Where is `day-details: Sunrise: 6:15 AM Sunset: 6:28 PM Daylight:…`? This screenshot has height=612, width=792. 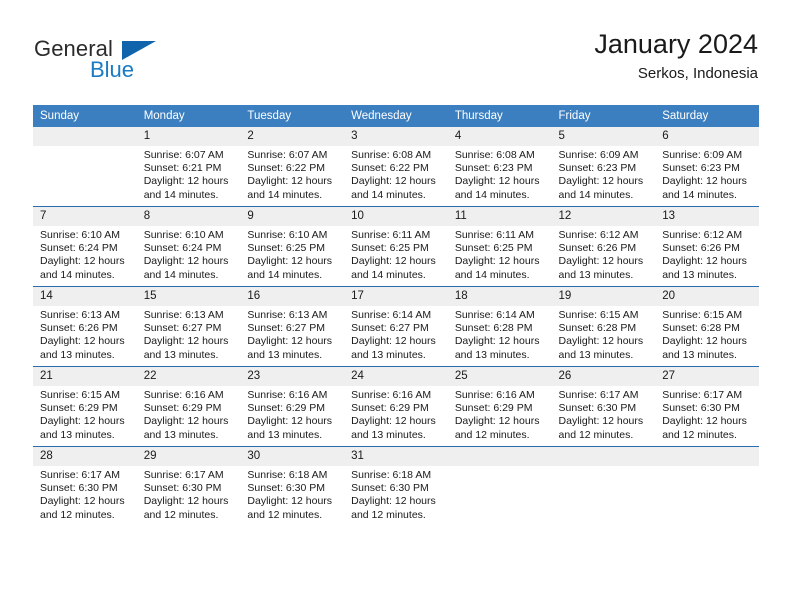
day-details: Sunrise: 6:15 AM Sunset: 6:28 PM Daylight:… is located at coordinates (604, 334).